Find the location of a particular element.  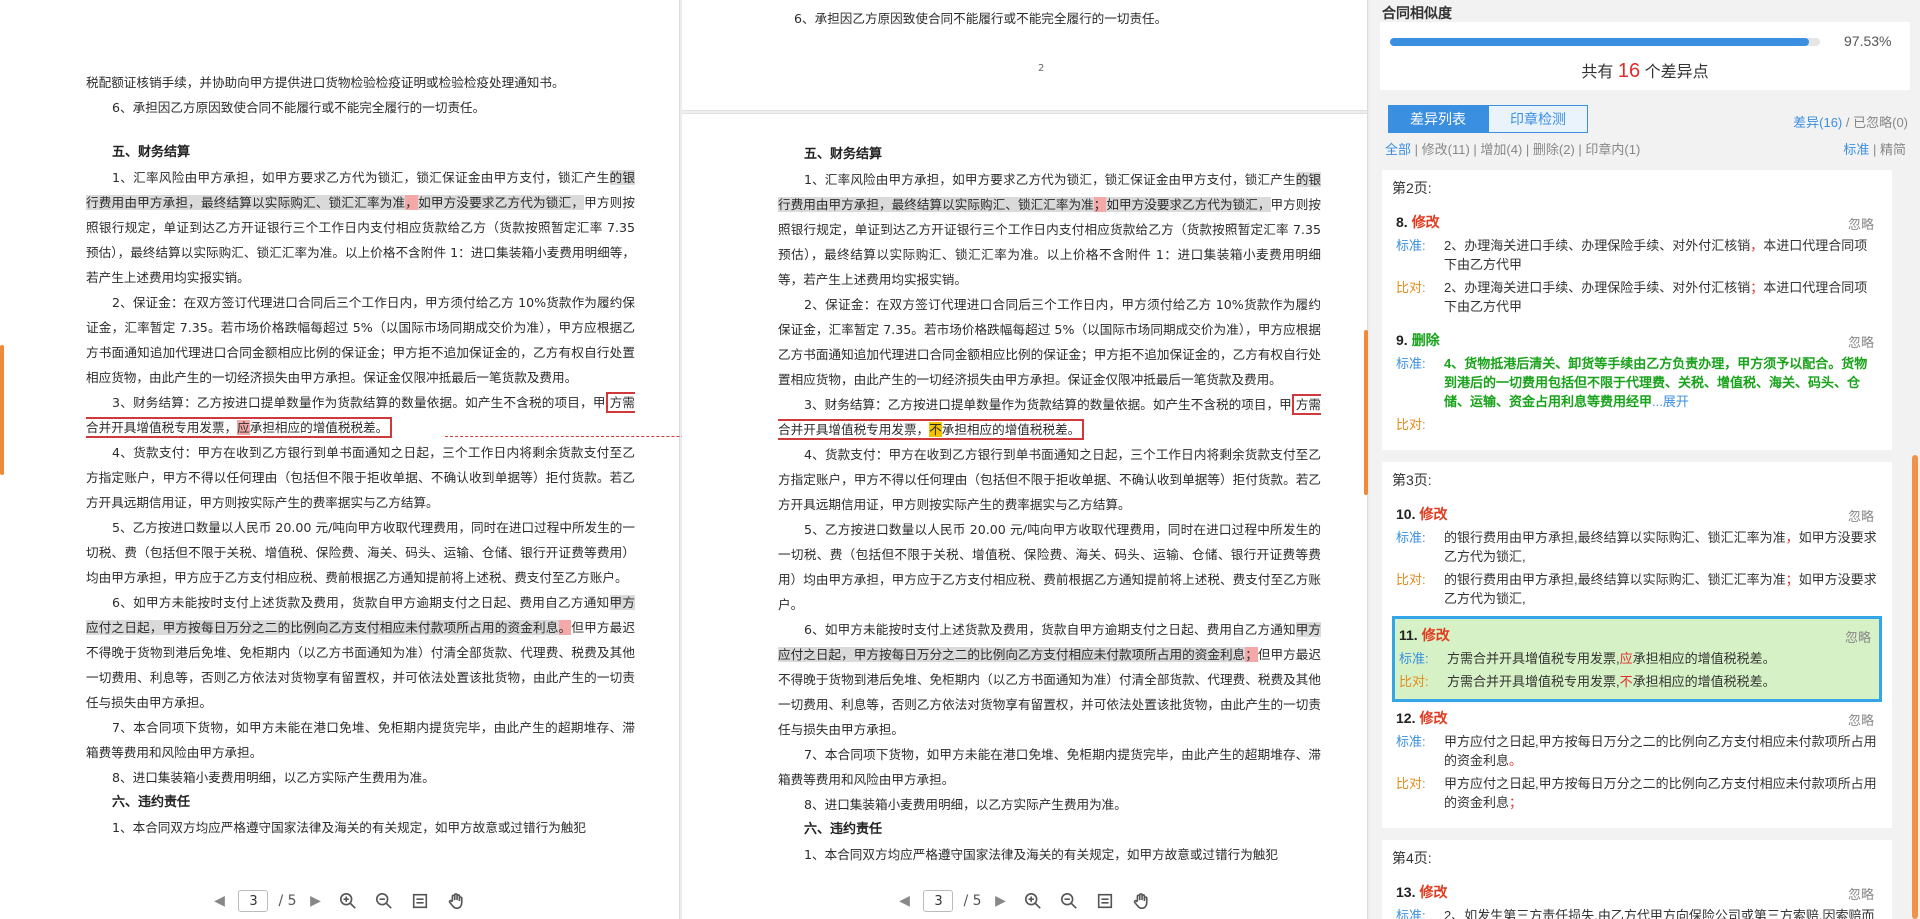

page-break is located at coordinates (1024, 112).